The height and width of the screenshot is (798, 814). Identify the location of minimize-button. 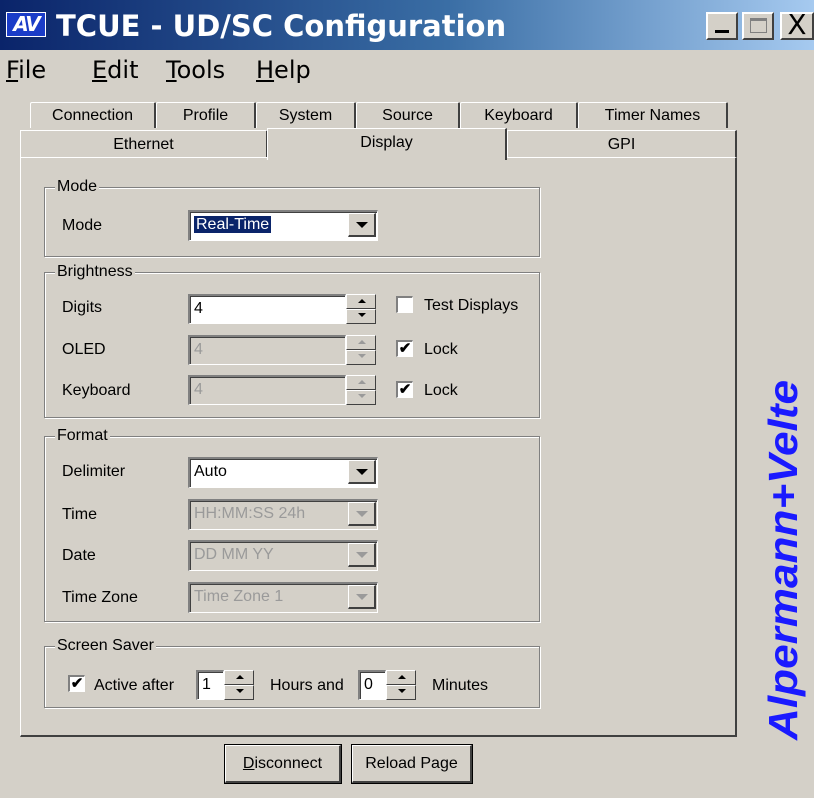
(722, 26).